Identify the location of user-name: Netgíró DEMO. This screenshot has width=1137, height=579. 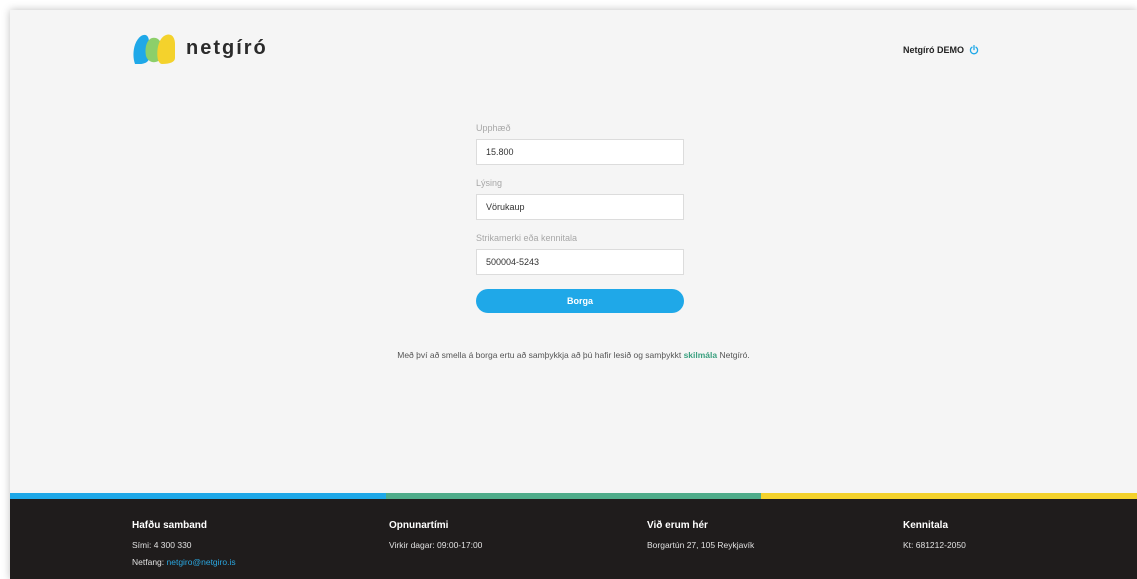
(933, 50).